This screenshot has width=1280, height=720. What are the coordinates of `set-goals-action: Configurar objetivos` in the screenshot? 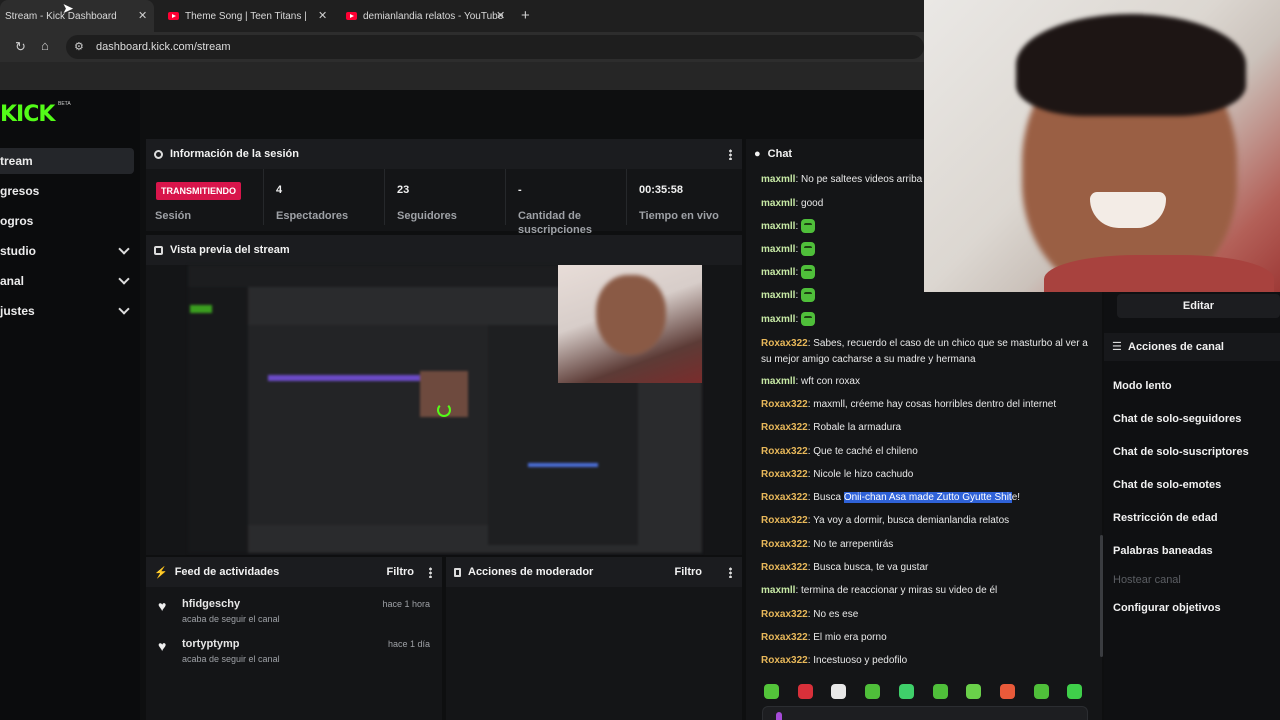 It's located at (1167, 608).